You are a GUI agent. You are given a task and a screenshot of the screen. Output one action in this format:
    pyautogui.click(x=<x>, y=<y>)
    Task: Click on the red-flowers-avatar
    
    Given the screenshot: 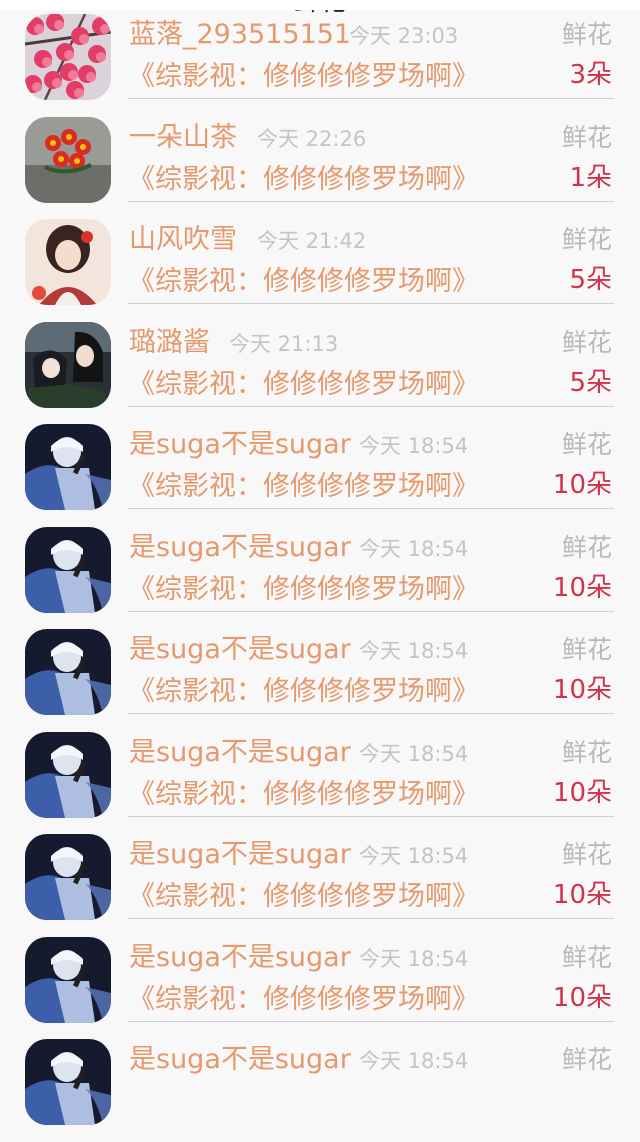 What is the action you would take?
    pyautogui.click(x=68, y=159)
    